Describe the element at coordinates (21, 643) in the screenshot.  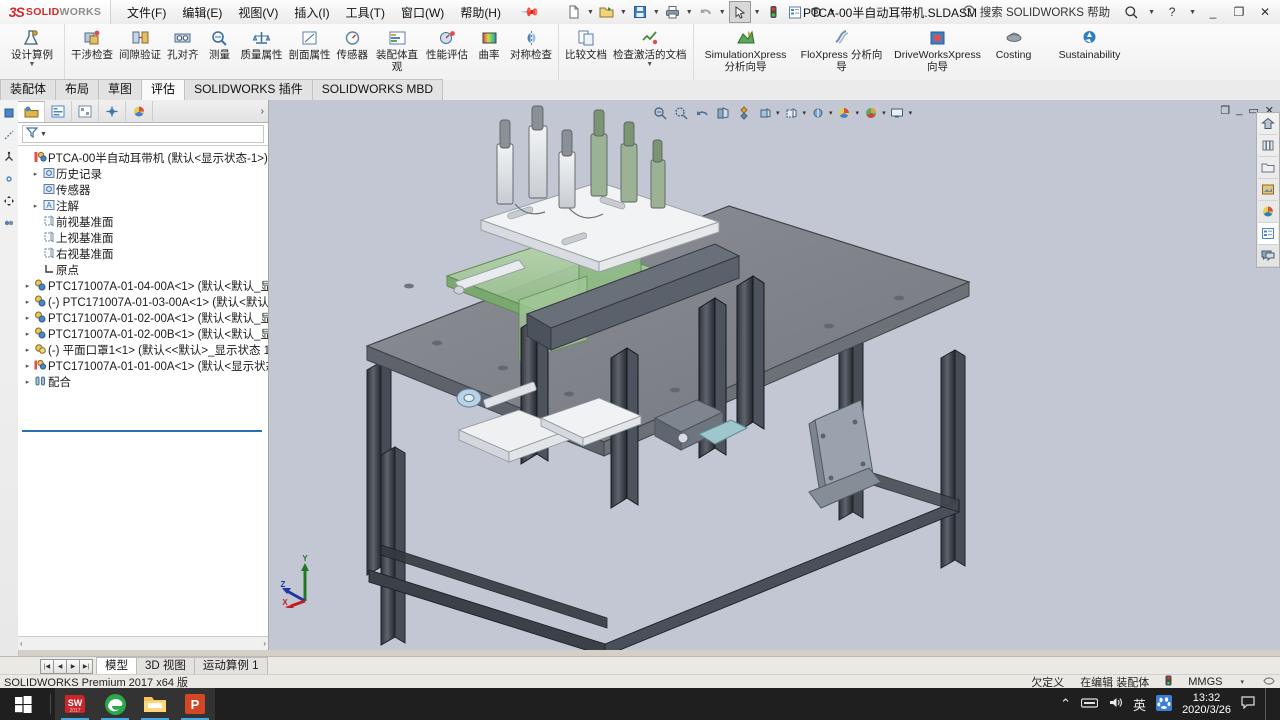
I see `scroll-left-arrow: ‹` at that location.